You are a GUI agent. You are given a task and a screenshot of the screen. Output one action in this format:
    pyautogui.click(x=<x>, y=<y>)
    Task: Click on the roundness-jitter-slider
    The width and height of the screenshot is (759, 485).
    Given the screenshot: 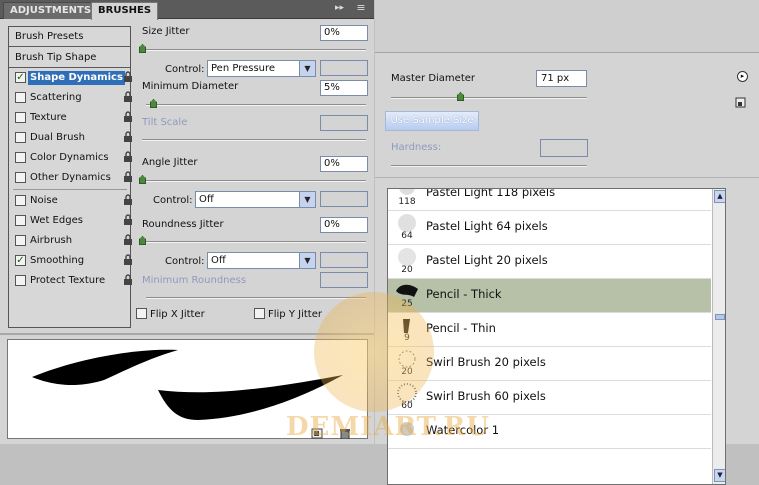 What is the action you would take?
    pyautogui.click(x=254, y=242)
    